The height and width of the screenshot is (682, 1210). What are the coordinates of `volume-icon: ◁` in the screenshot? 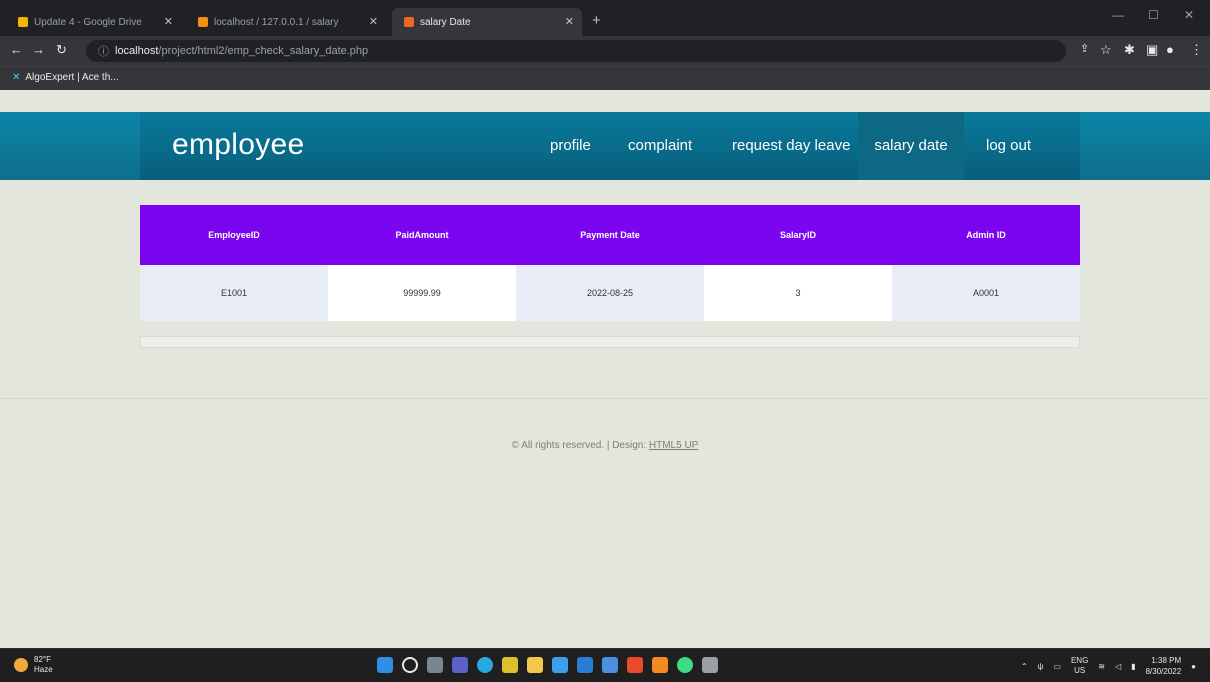 It's located at (1118, 666).